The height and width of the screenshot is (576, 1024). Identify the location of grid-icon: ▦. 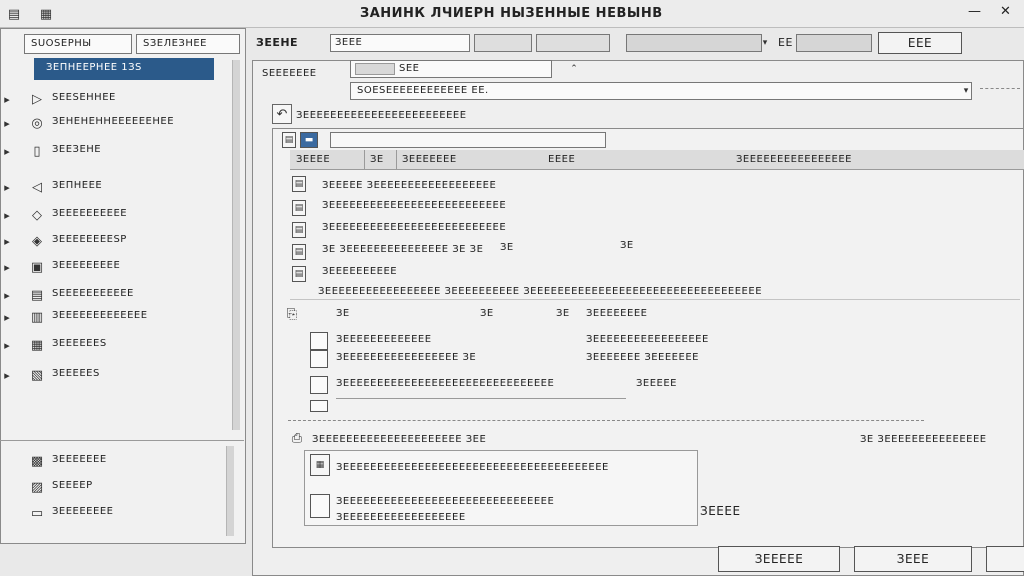
(46, 14).